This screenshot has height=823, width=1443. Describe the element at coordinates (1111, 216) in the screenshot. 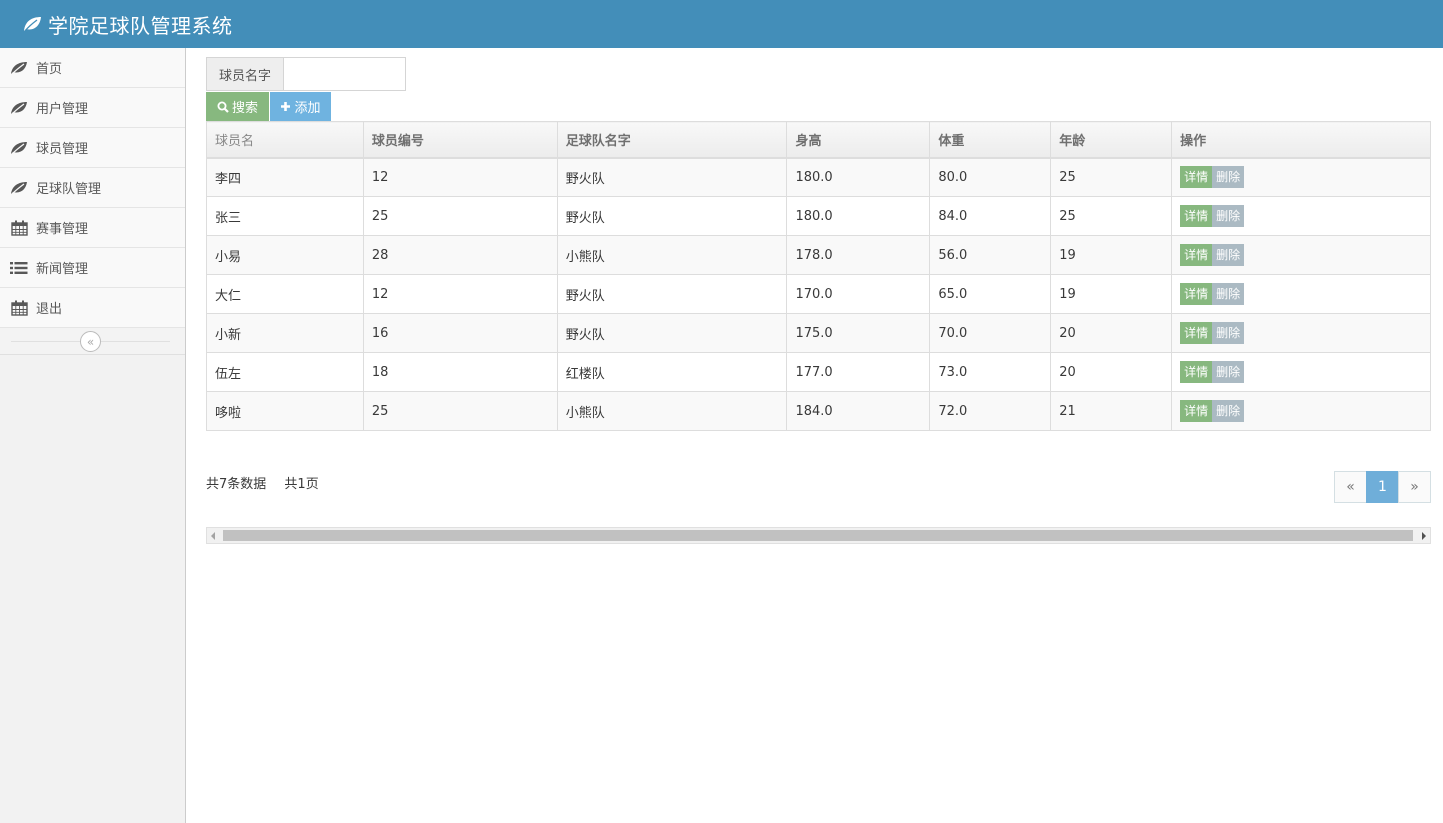

I see `cell-age: 25` at that location.